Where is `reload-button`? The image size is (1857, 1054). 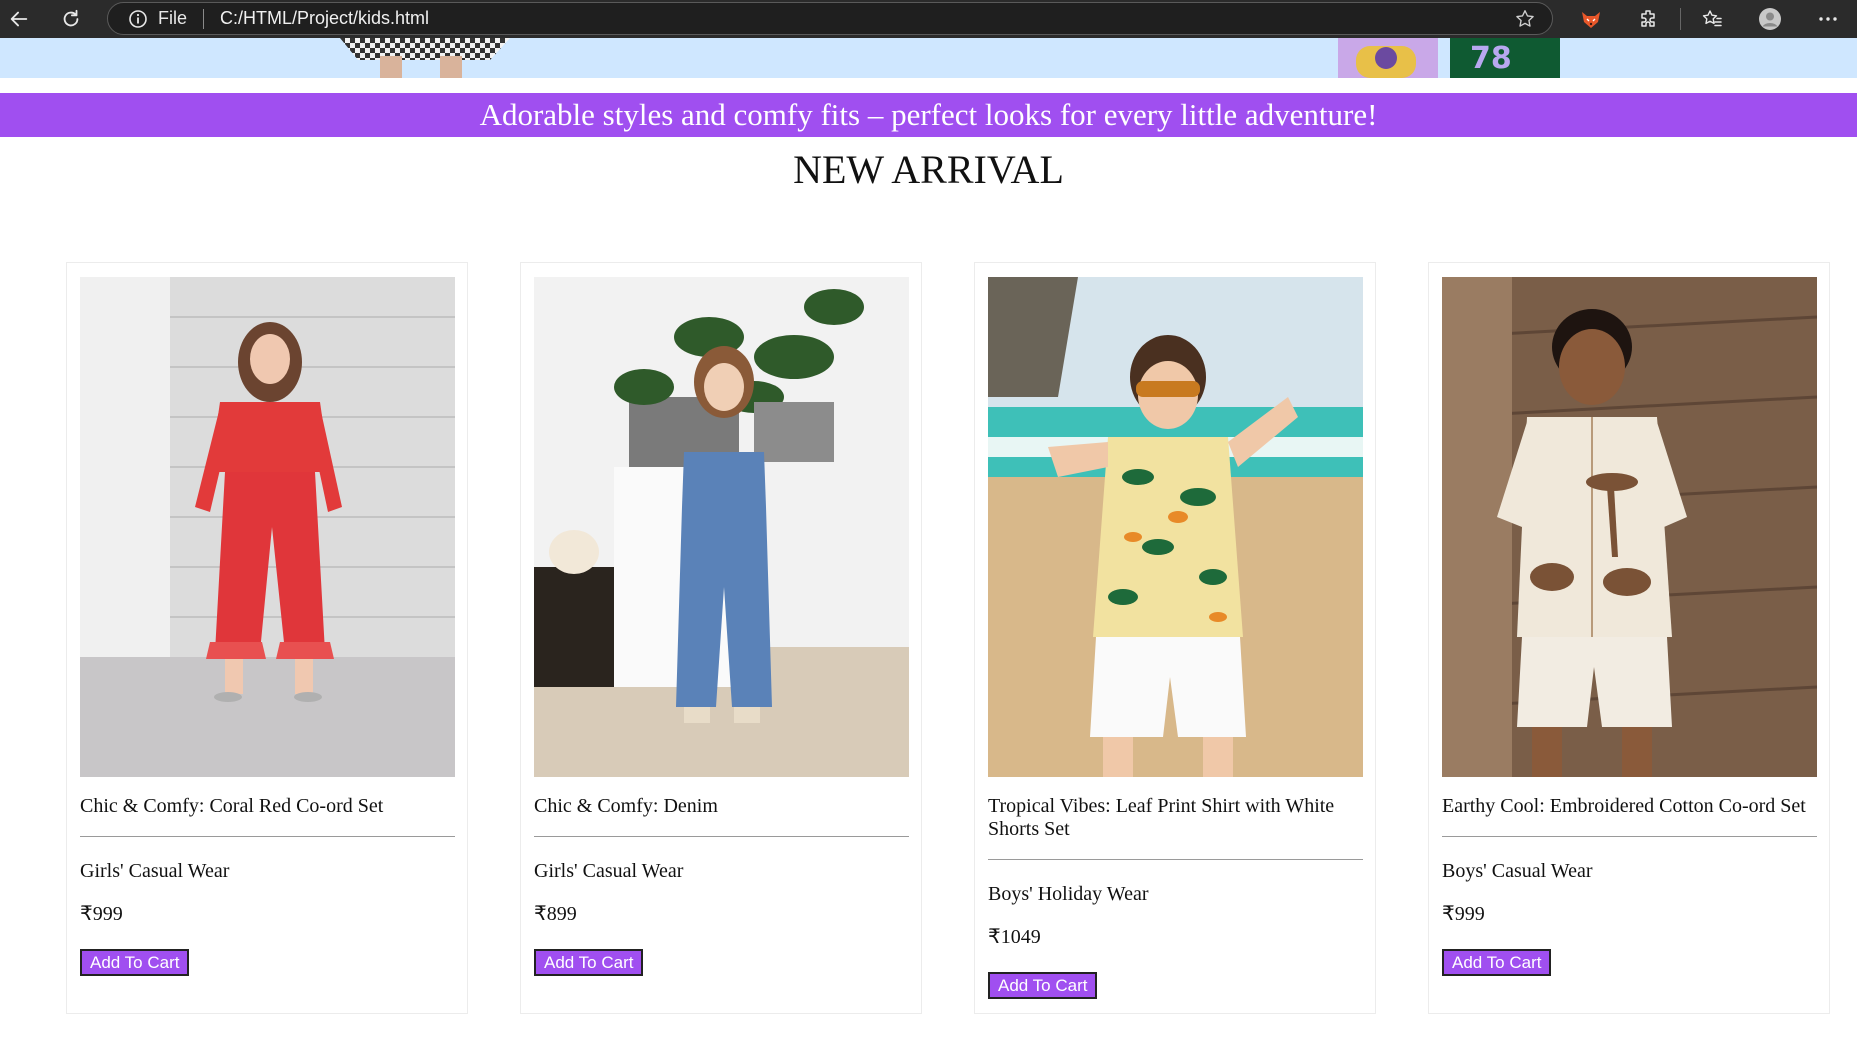 reload-button is located at coordinates (71, 19).